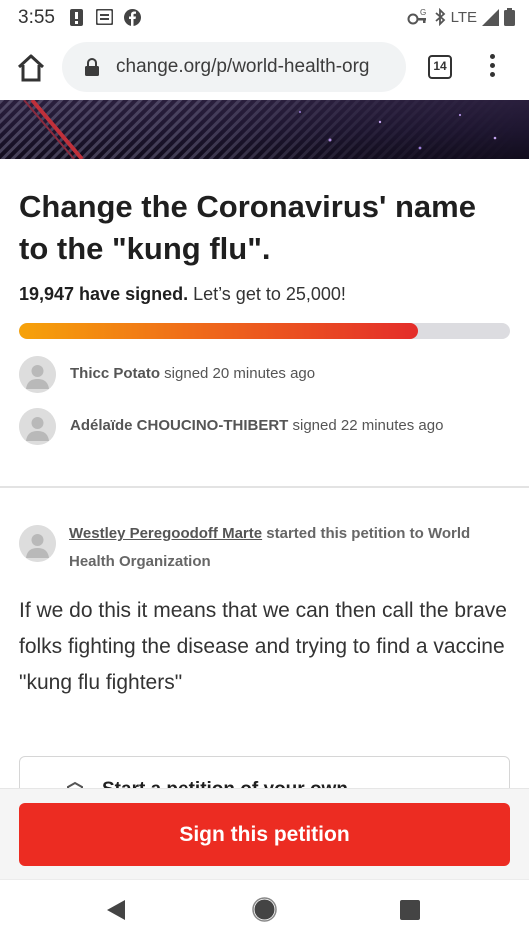 The height and width of the screenshot is (940, 529). Describe the element at coordinates (423, 13) in the screenshot. I see `svg-text: G` at that location.